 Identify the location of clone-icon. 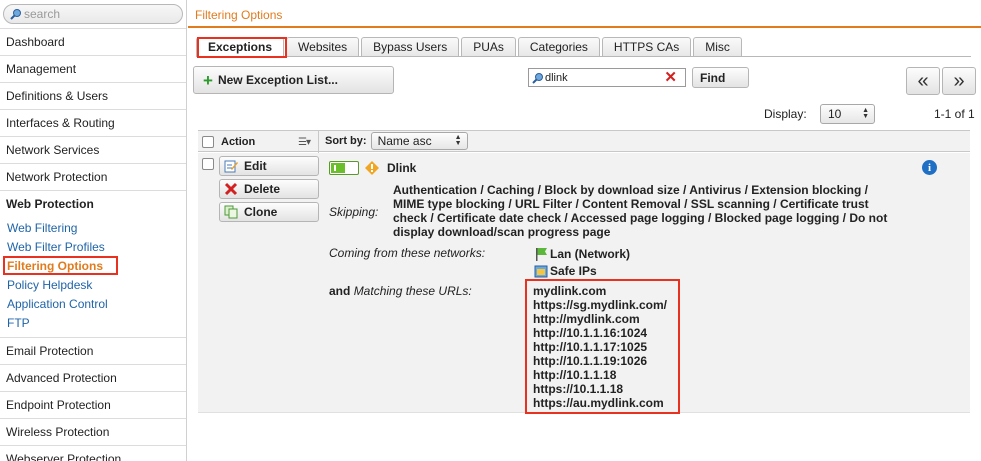
(231, 212).